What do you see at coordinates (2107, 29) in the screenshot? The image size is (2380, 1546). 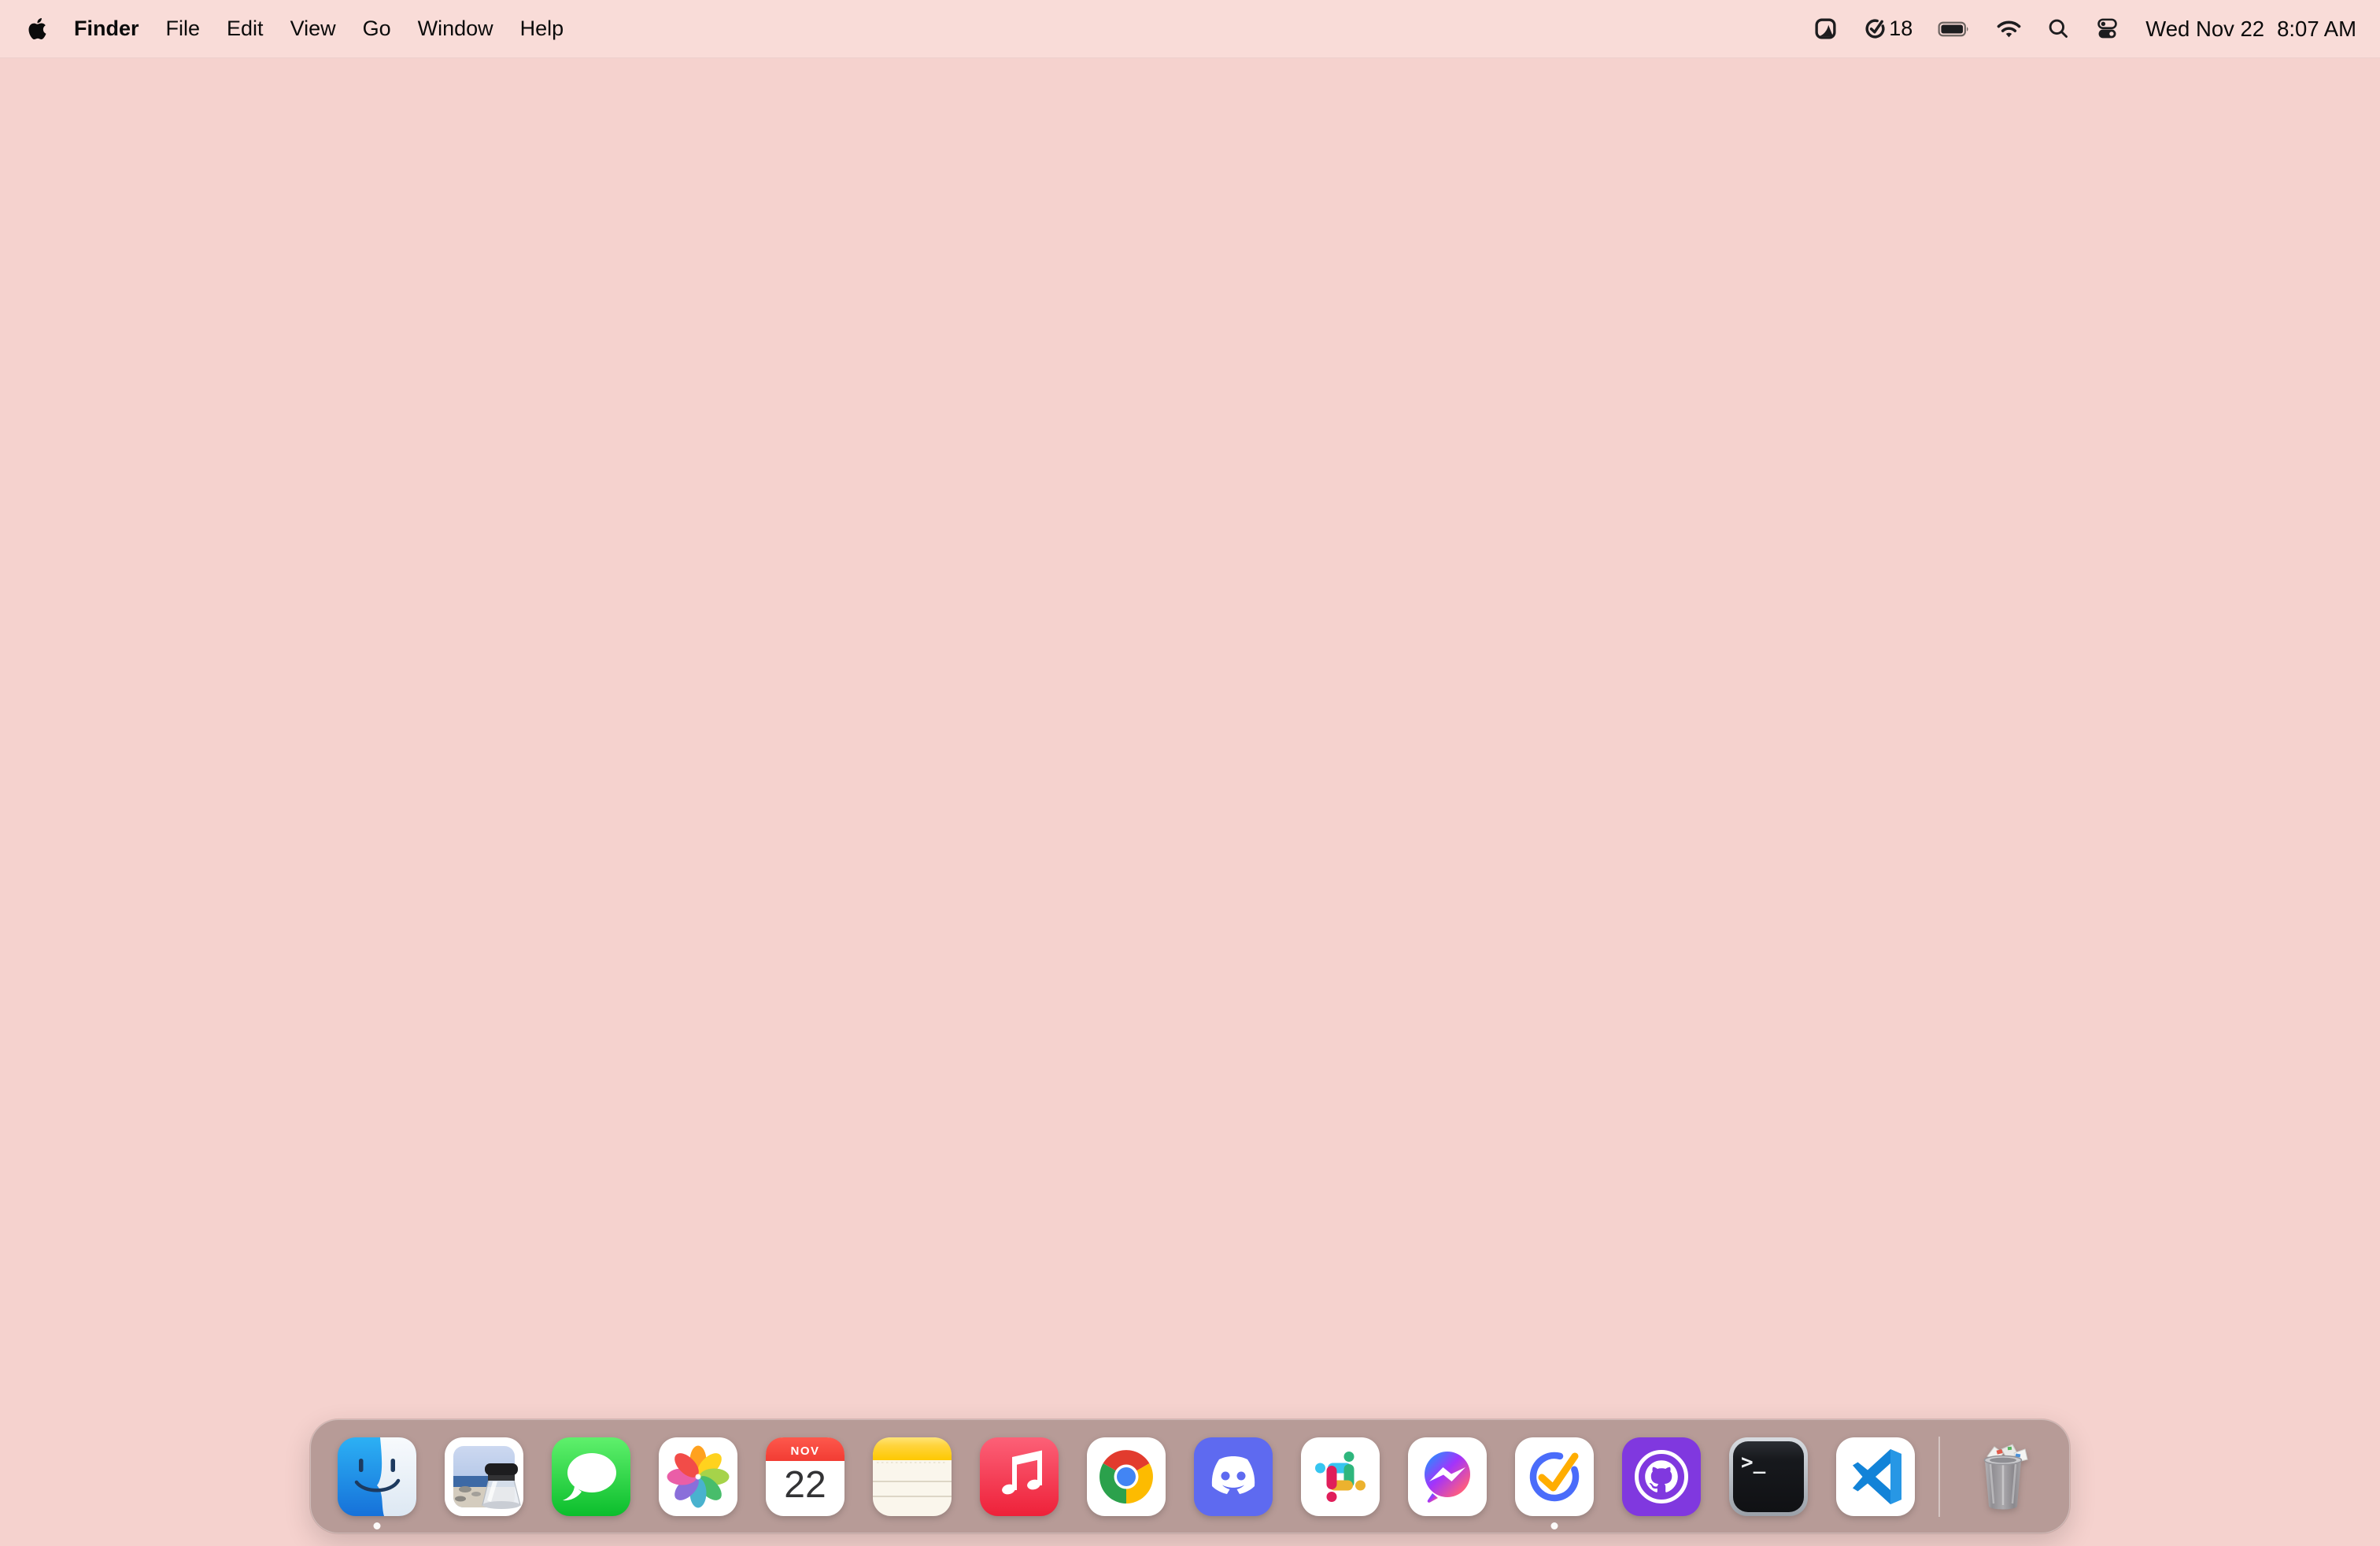 I see `control-center-icon` at bounding box center [2107, 29].